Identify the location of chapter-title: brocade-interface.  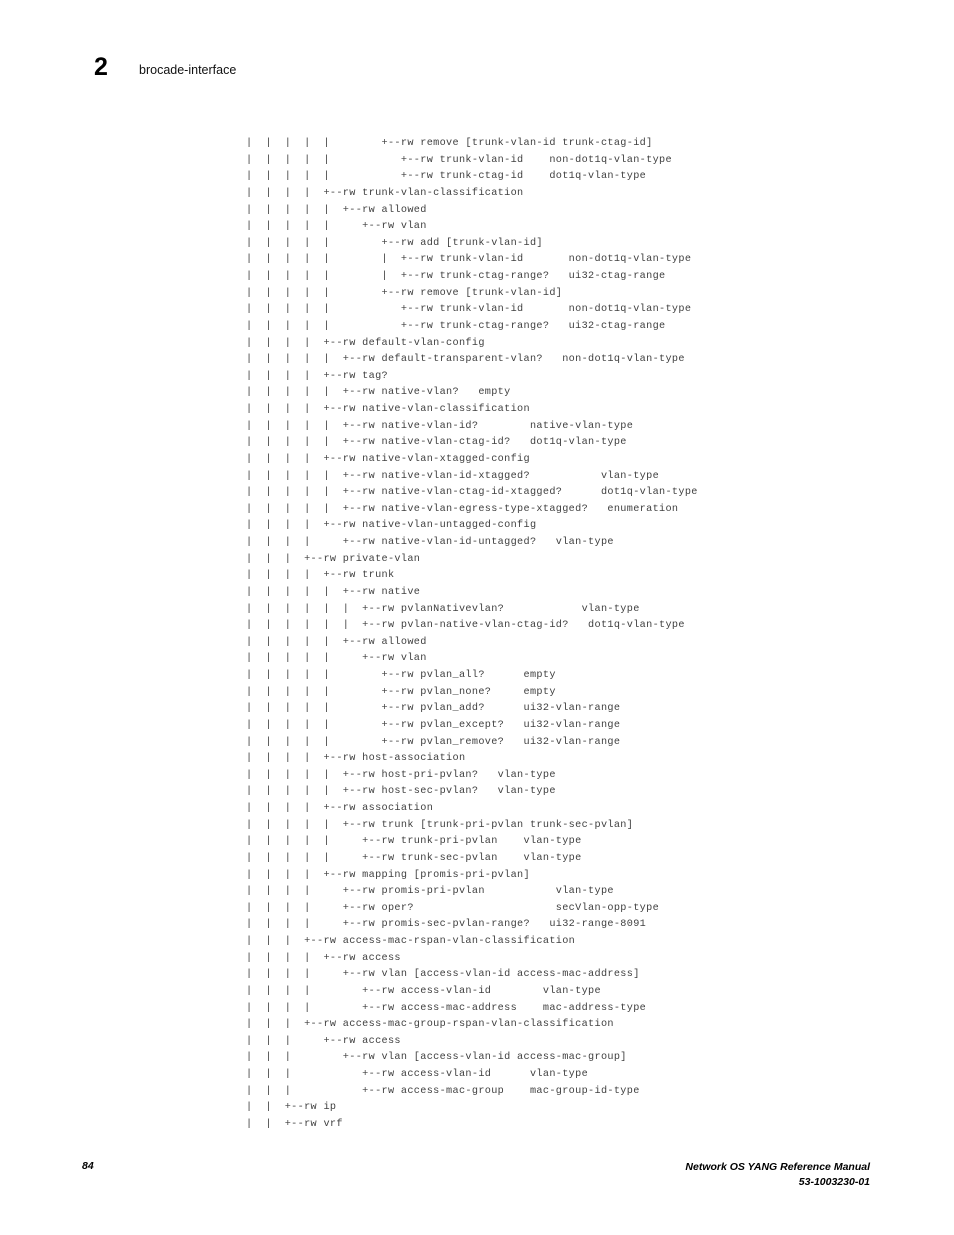
(188, 70).